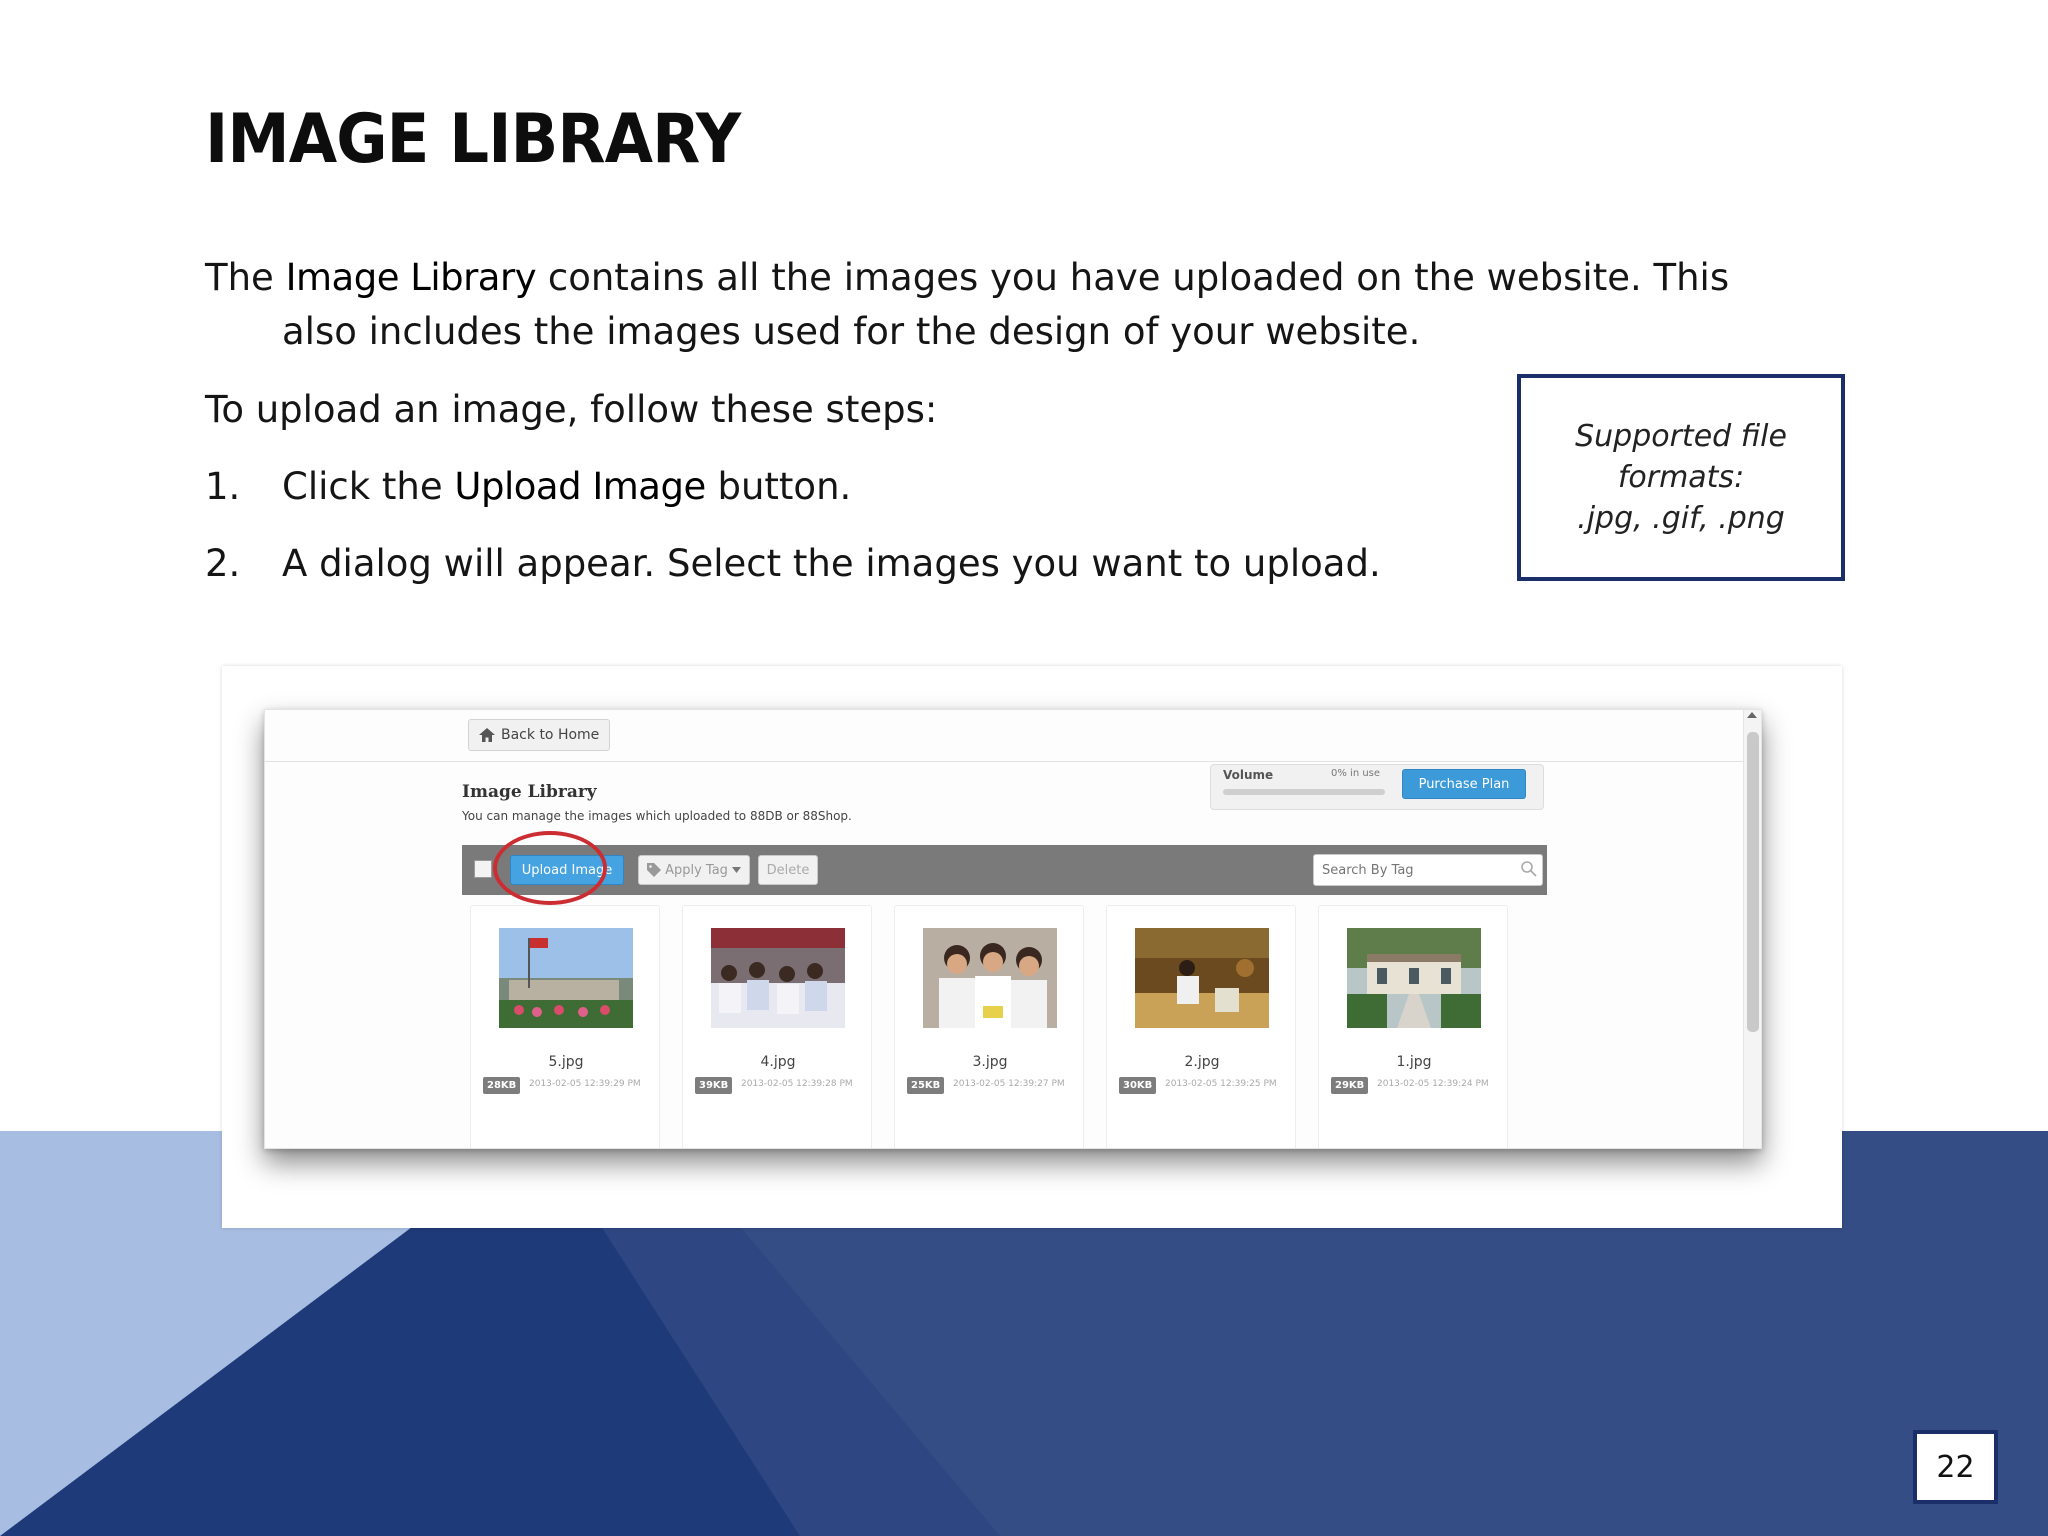  What do you see at coordinates (778, 486) in the screenshot?
I see `step-1-post: button.` at bounding box center [778, 486].